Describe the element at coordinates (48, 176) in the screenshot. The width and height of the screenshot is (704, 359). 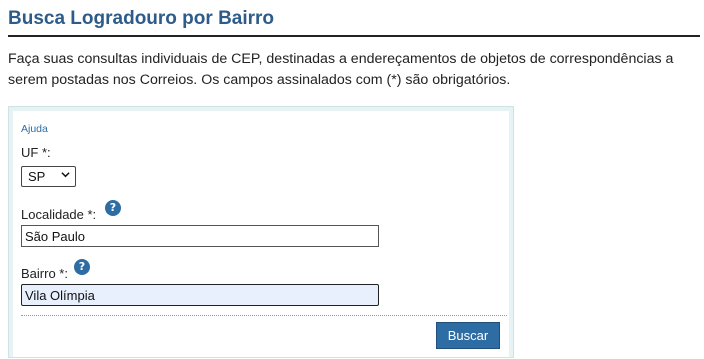
I see `uf-select: SP` at that location.